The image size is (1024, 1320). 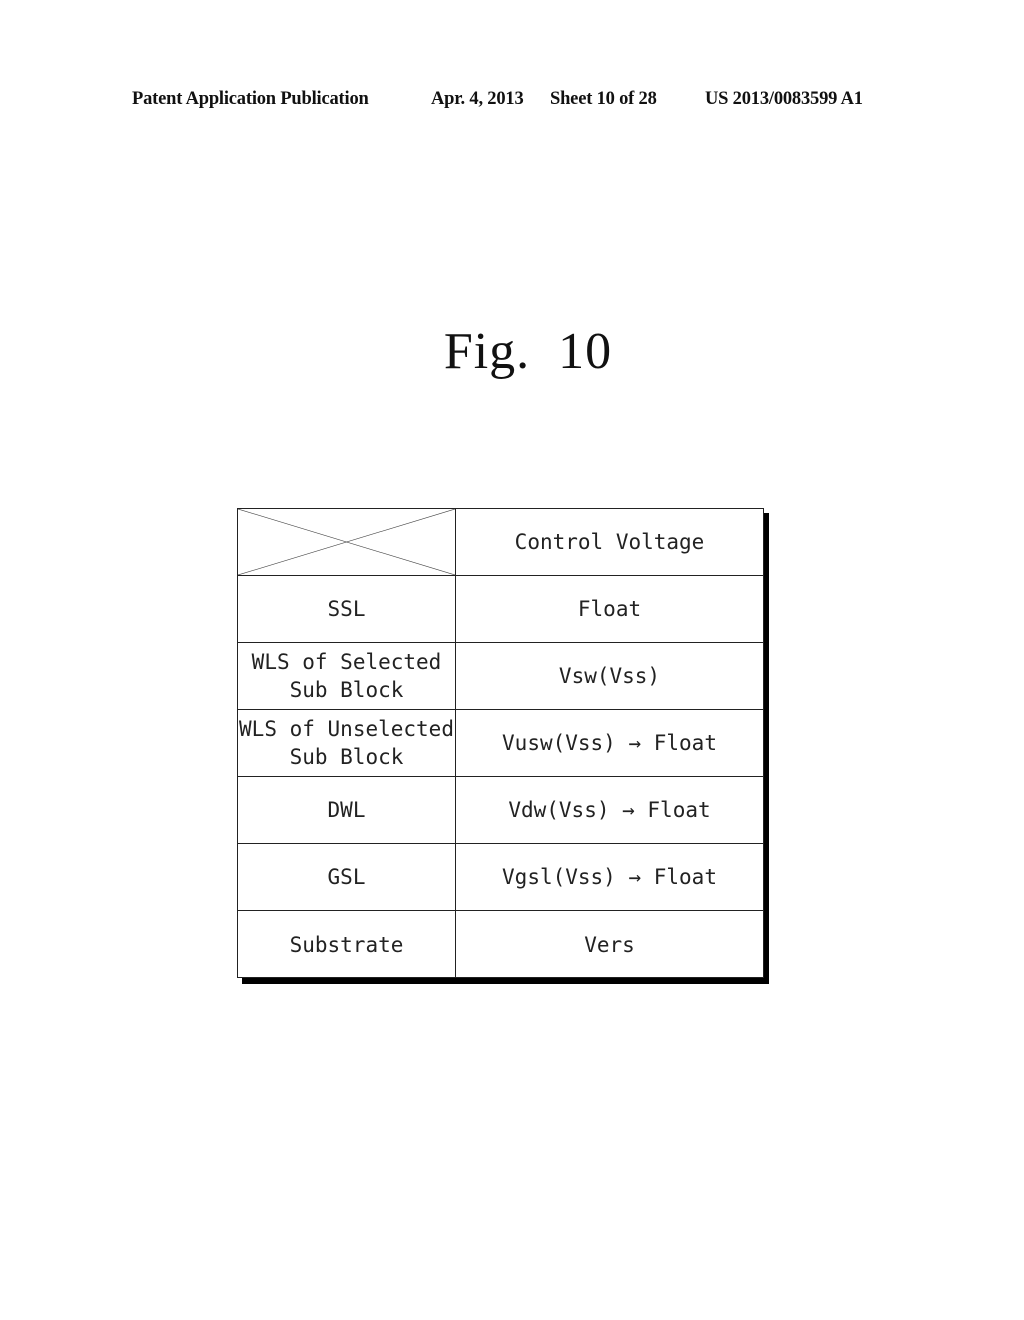 What do you see at coordinates (347, 676) in the screenshot?
I see `line-name-cell: WLS of Selected Sub Block` at bounding box center [347, 676].